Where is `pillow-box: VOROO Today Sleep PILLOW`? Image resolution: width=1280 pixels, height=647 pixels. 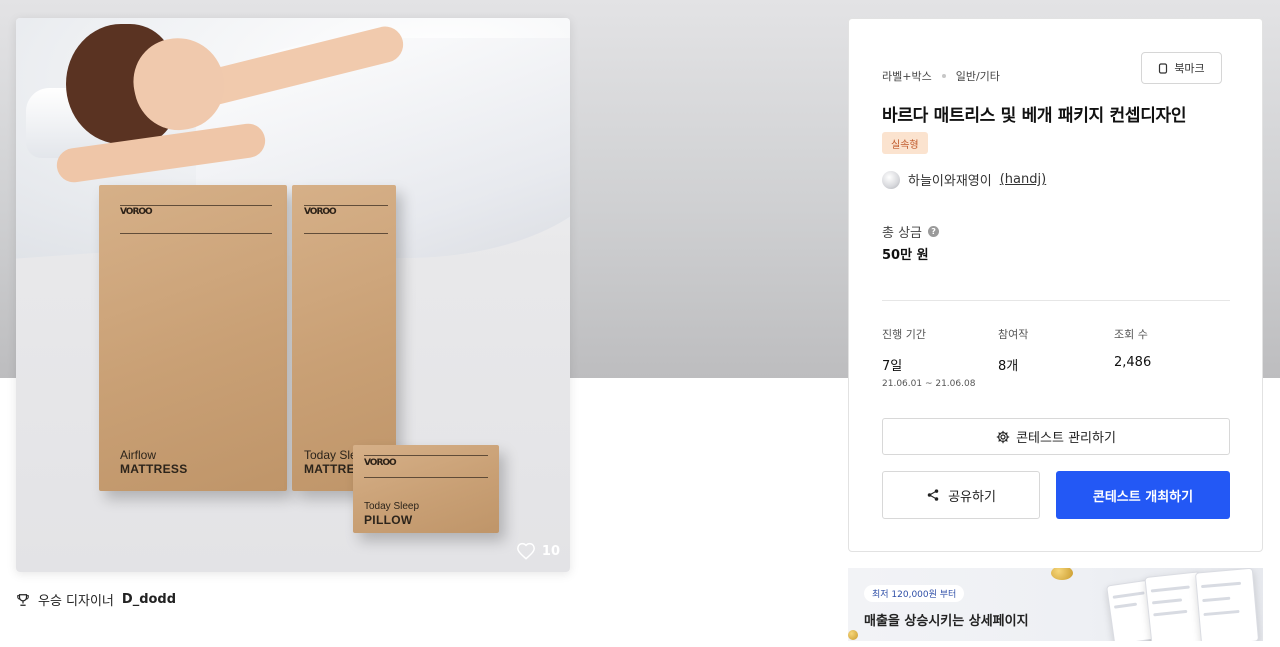 pillow-box: VOROO Today Sleep PILLOW is located at coordinates (426, 489).